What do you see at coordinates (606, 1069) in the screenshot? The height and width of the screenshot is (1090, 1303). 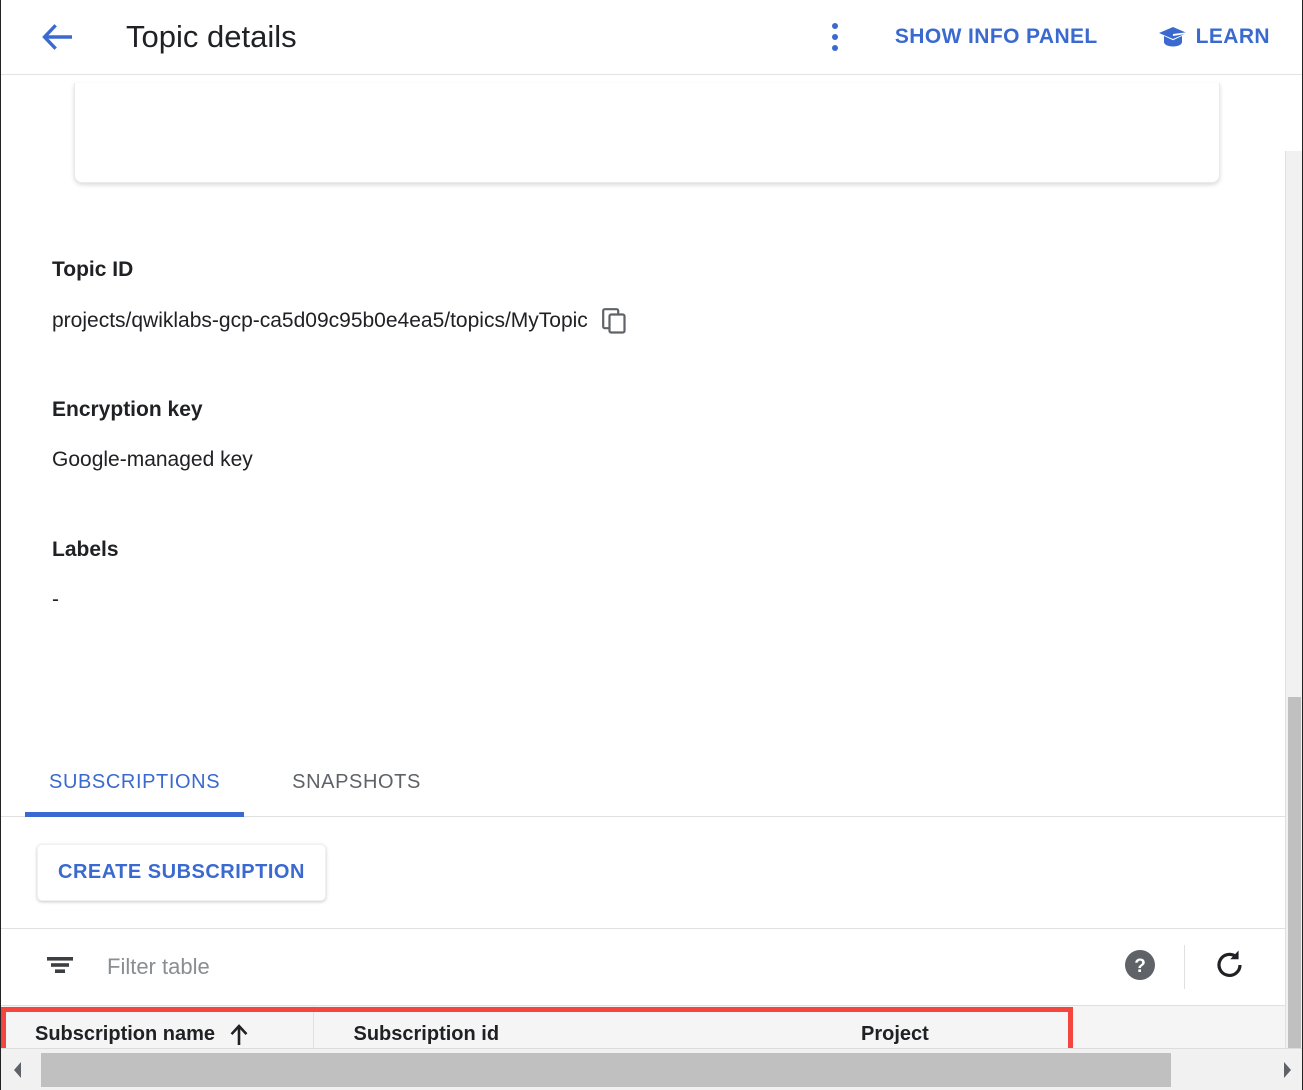 I see `horizontal-scrollbar-thumb` at bounding box center [606, 1069].